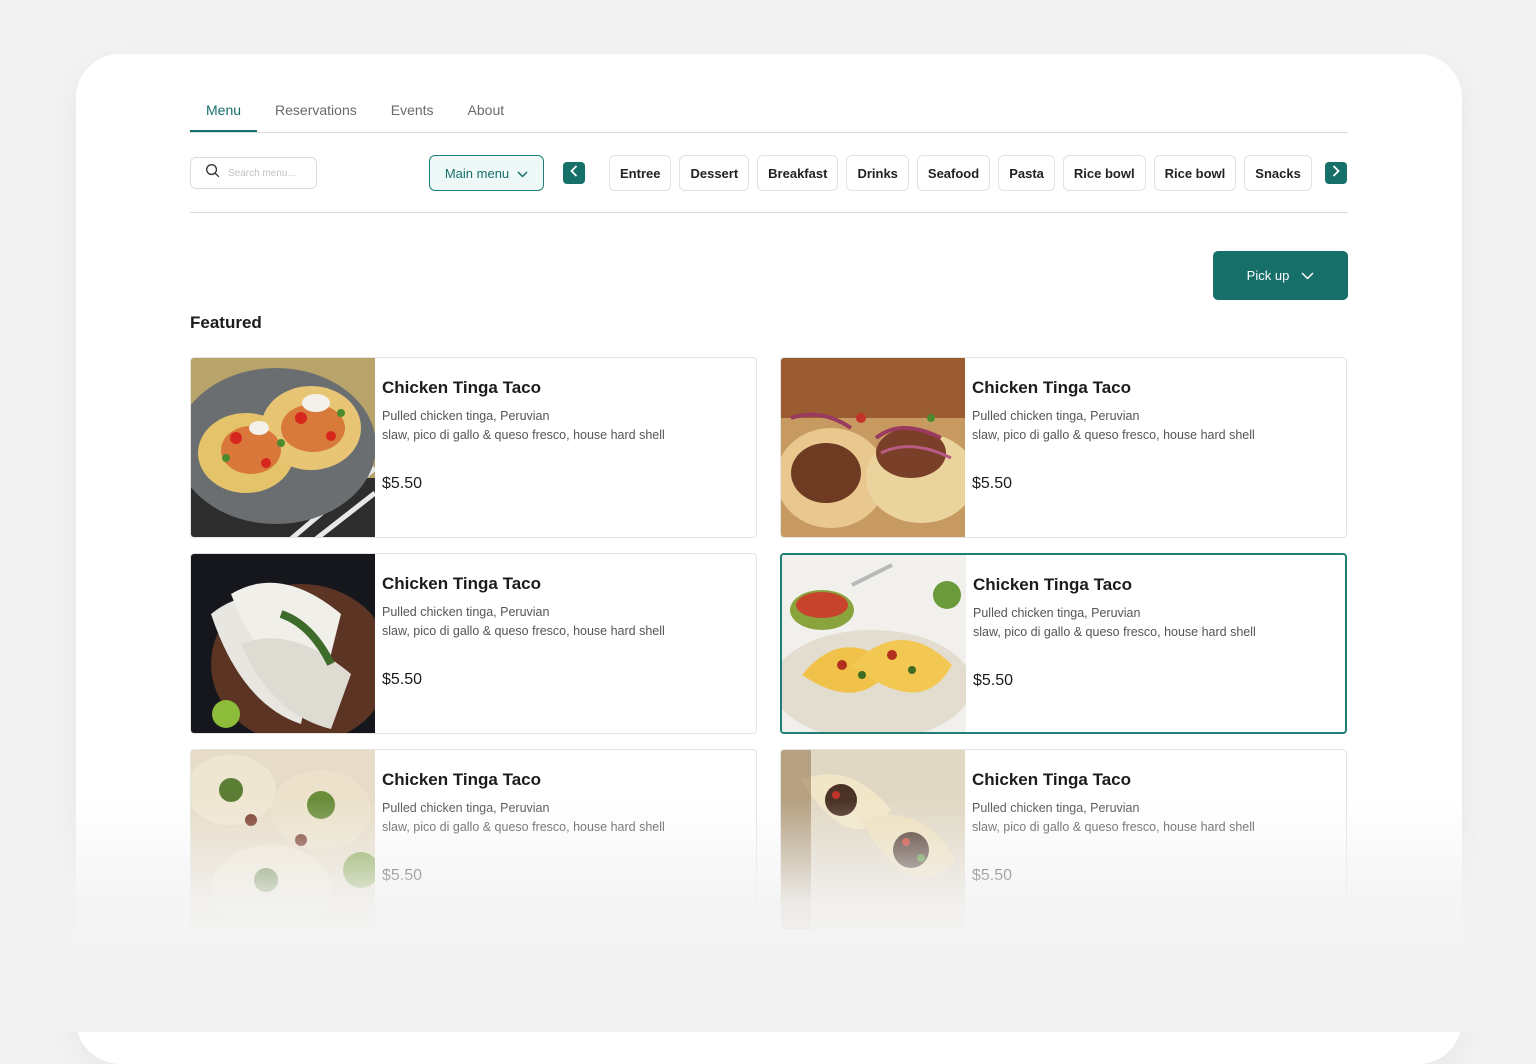 The height and width of the screenshot is (1064, 1536). Describe the element at coordinates (1104, 173) in the screenshot. I see `category-chip-rice-bowl: Rice bowl` at that location.